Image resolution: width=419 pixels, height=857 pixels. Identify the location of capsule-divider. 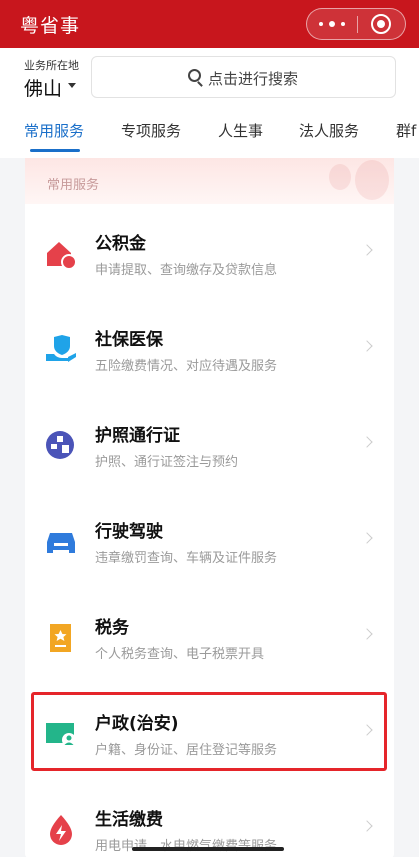
(357, 24).